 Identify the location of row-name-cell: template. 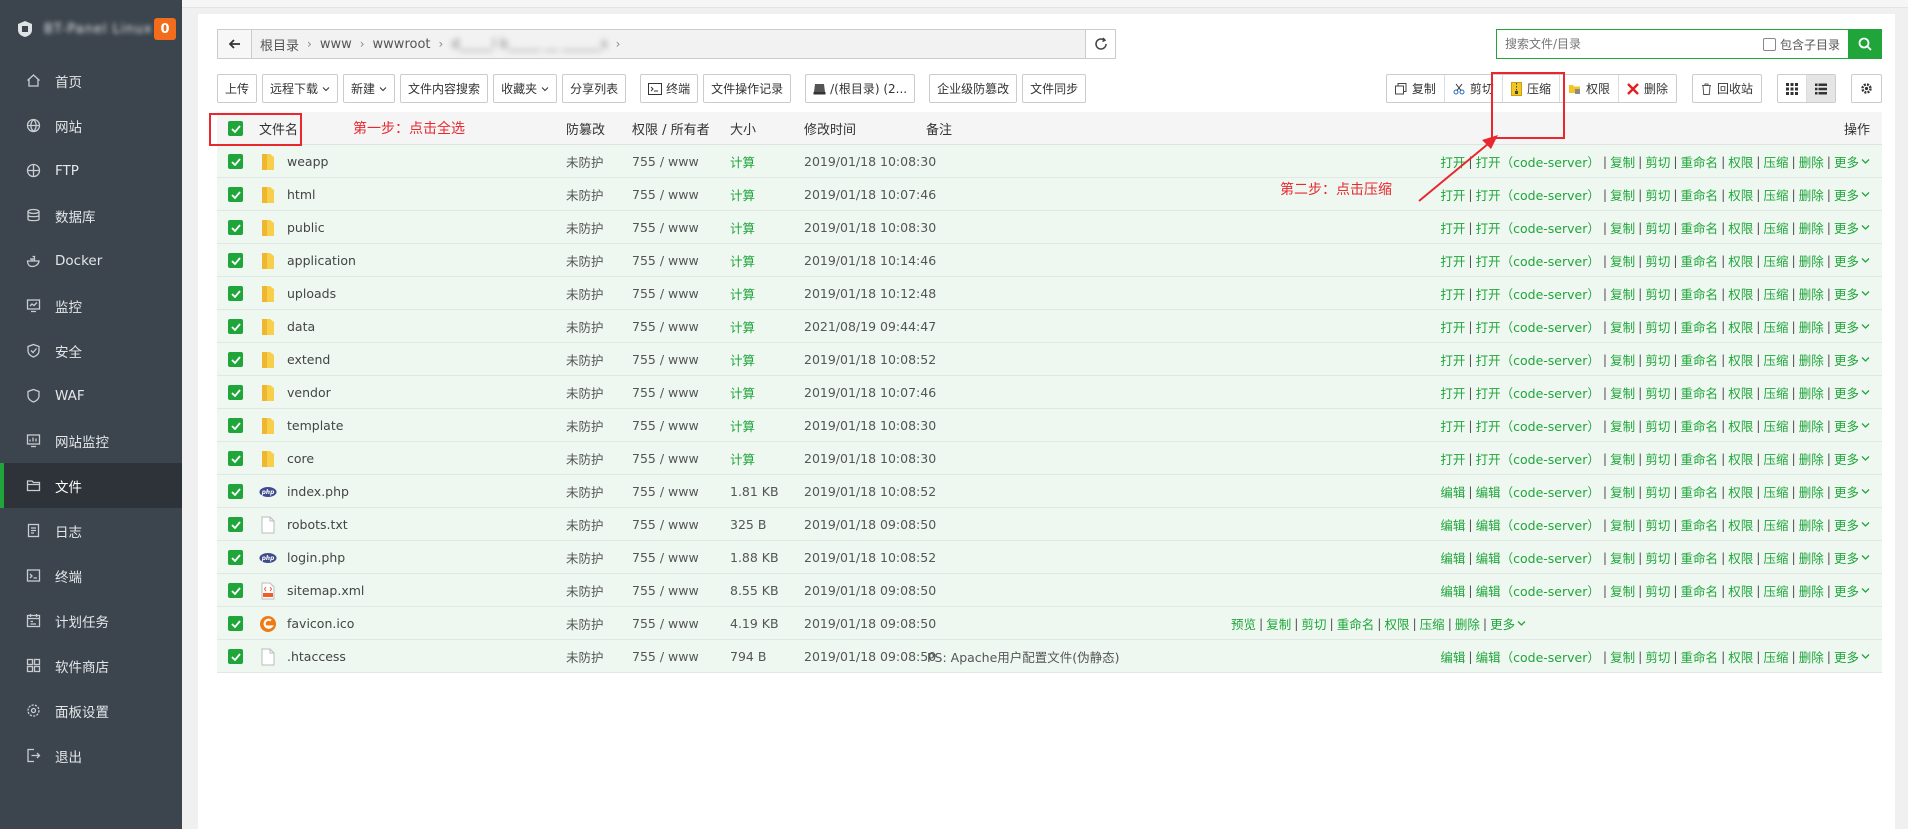
(301, 425).